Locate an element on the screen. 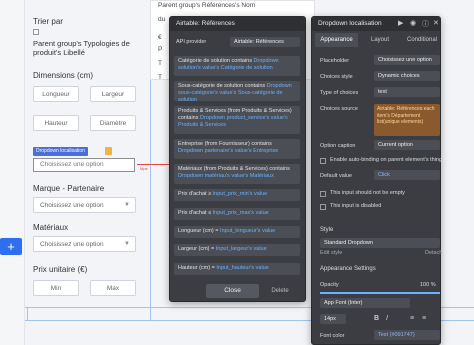  default-value-input: Click is located at coordinates (407, 175).